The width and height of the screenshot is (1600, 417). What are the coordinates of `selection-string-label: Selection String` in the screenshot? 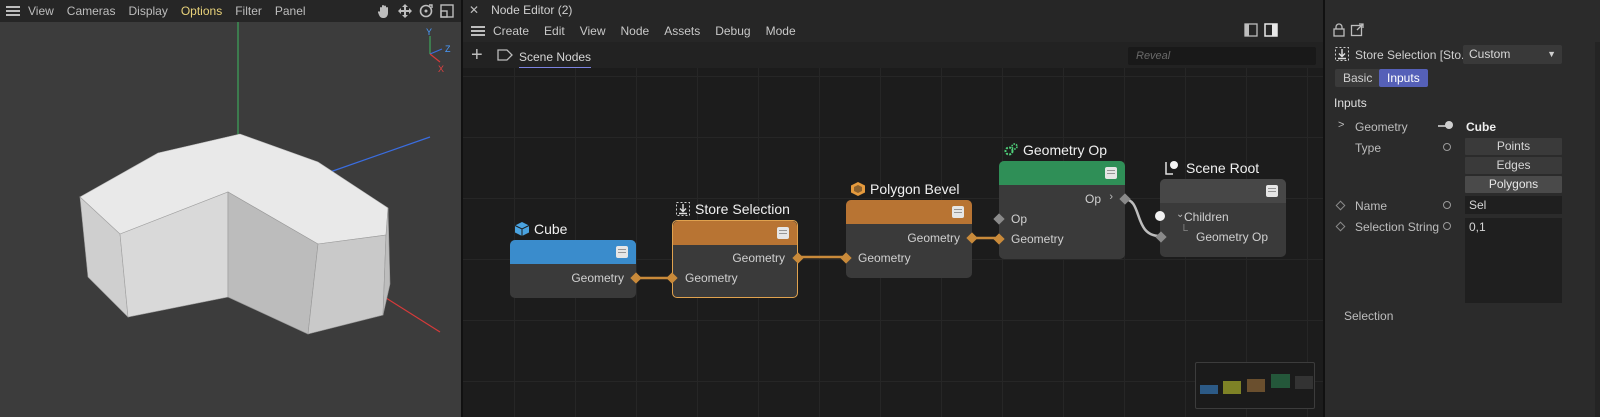 It's located at (1397, 227).